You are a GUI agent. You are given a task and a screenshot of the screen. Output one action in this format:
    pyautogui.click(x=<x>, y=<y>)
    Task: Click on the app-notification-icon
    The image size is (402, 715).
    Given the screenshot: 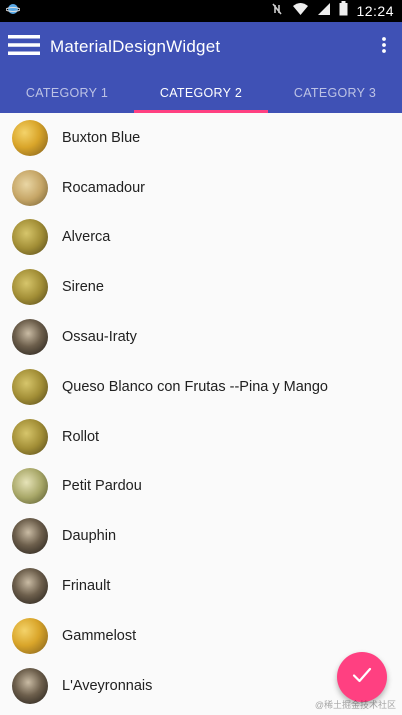 What is the action you would take?
    pyautogui.click(x=13, y=11)
    